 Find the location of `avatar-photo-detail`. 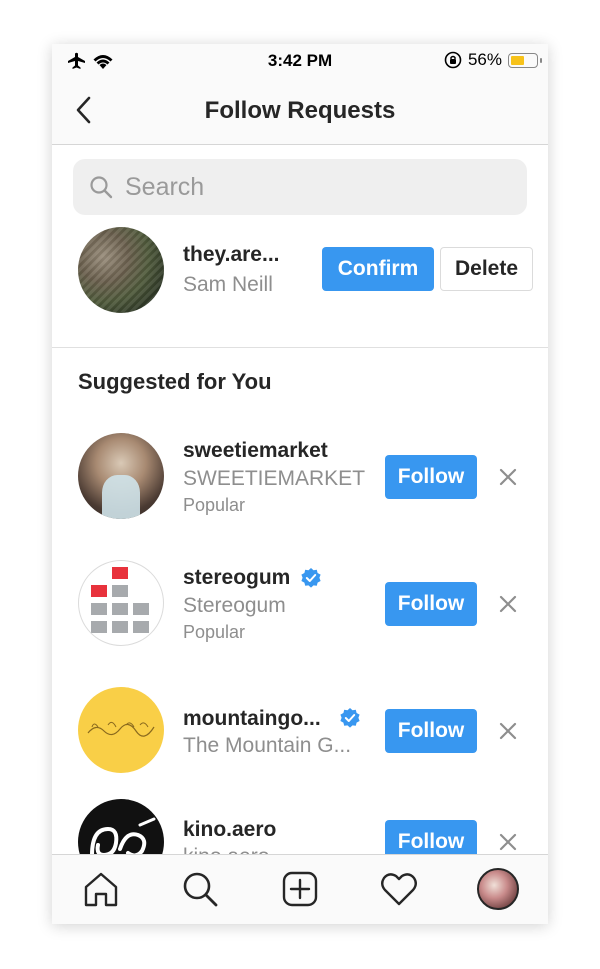

avatar-photo-detail is located at coordinates (121, 497).